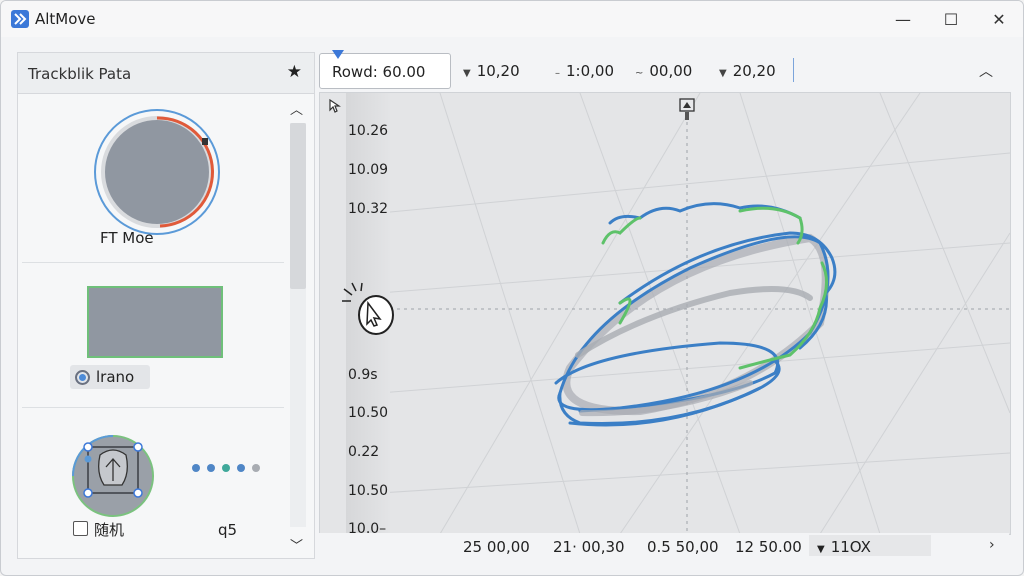 The height and width of the screenshot is (576, 1024). What do you see at coordinates (166, 73) in the screenshot?
I see `panel-header: Trackblik Pata ★` at bounding box center [166, 73].